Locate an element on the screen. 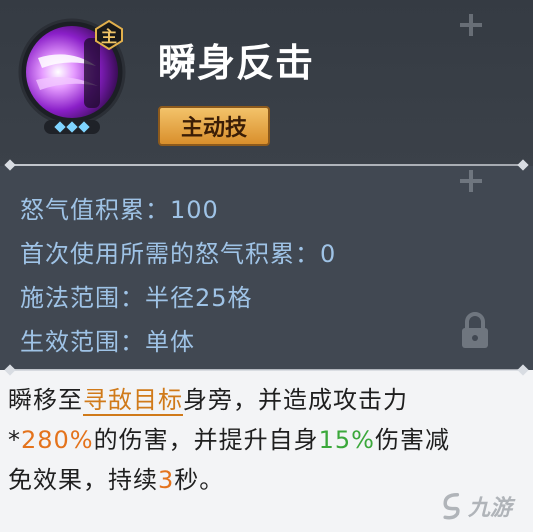  stat-label: 怒气值积累： is located at coordinates (95, 210).